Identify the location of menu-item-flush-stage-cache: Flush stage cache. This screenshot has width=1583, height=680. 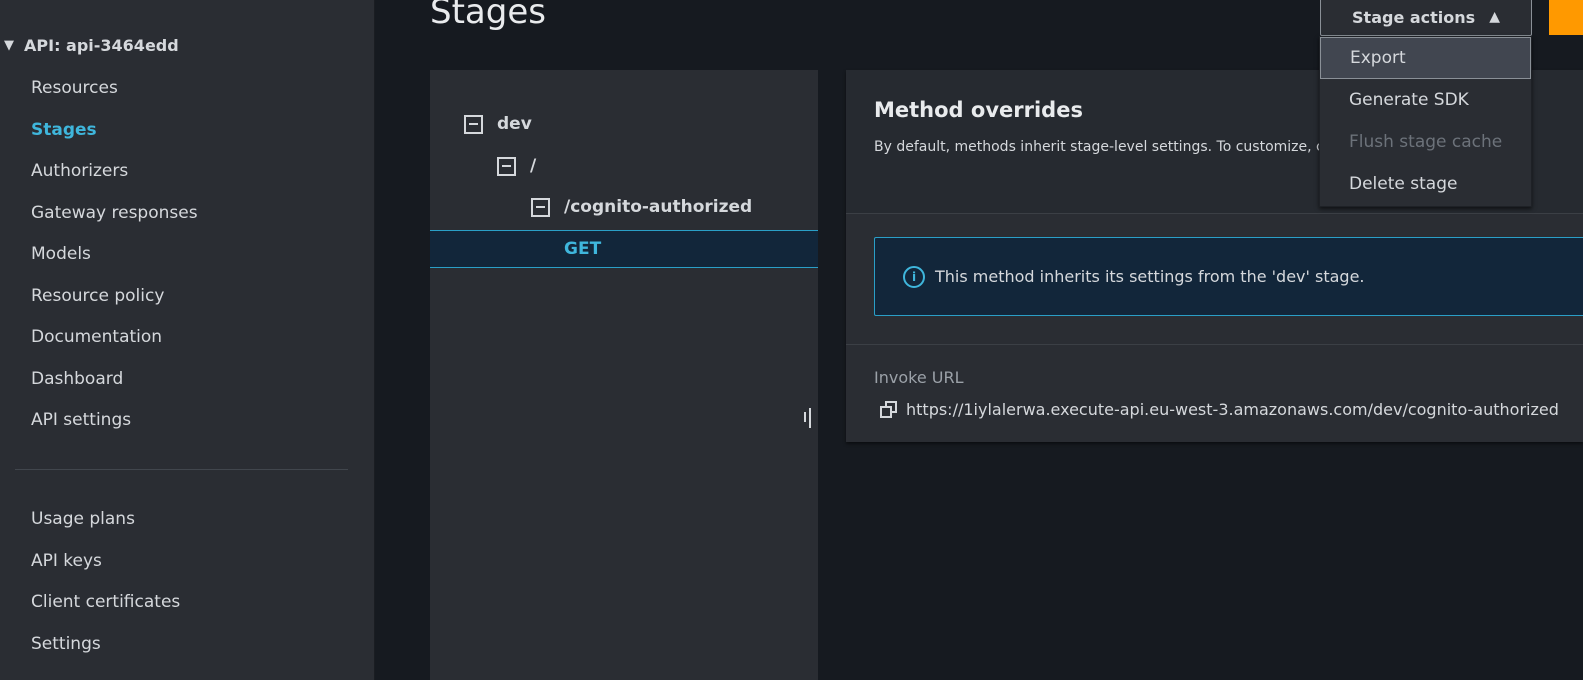
(1426, 142).